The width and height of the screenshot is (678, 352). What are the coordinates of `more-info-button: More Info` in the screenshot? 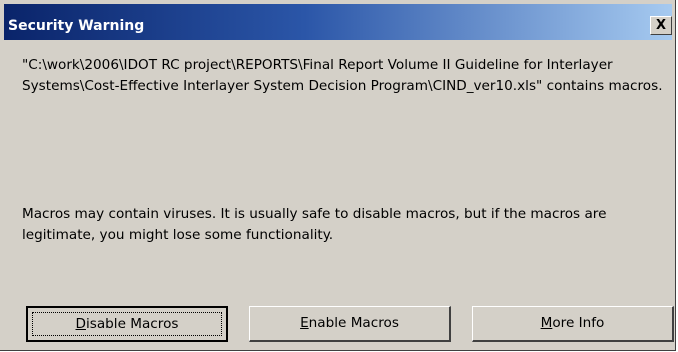 It's located at (573, 324).